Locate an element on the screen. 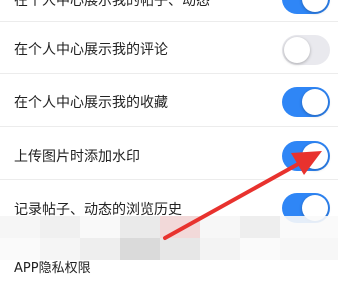 This screenshot has width=338, height=282. show-comments-toggle is located at coordinates (306, 50).